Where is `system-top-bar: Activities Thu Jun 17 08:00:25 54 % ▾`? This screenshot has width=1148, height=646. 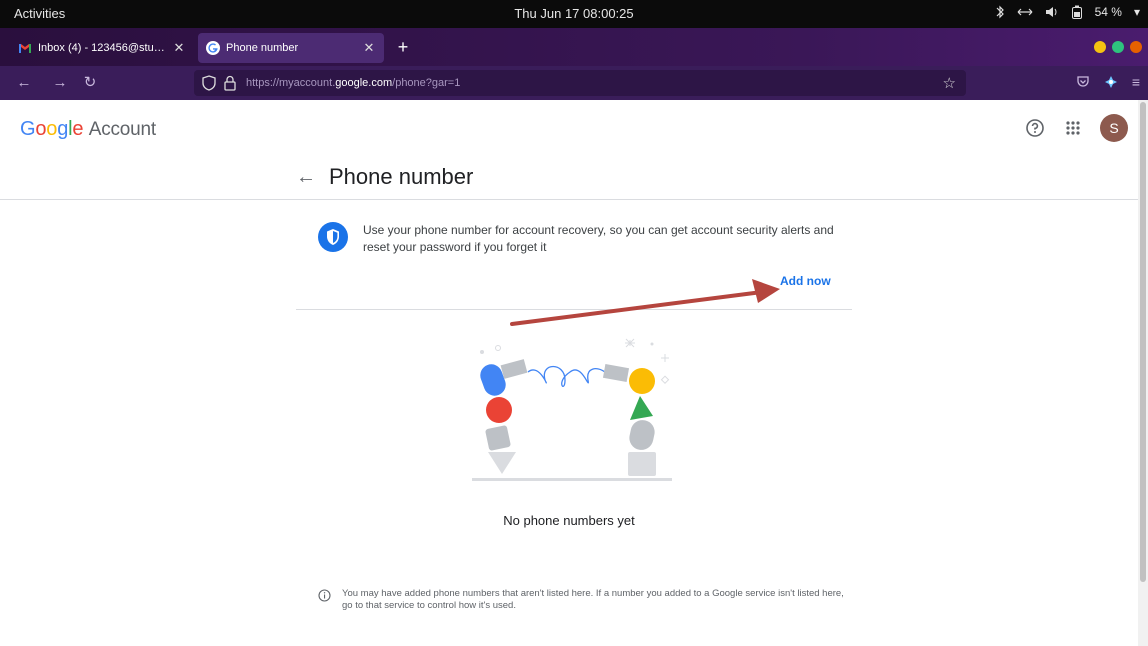 system-top-bar: Activities Thu Jun 17 08:00:25 54 % ▾ is located at coordinates (574, 14).